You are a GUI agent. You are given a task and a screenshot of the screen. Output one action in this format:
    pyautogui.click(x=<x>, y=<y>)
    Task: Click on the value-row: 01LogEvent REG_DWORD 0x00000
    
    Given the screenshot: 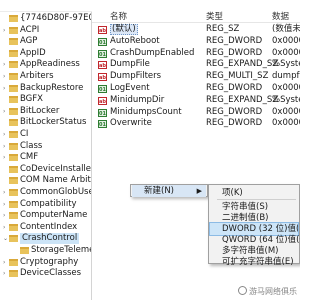 What is the action you would take?
    pyautogui.click(x=196, y=88)
    